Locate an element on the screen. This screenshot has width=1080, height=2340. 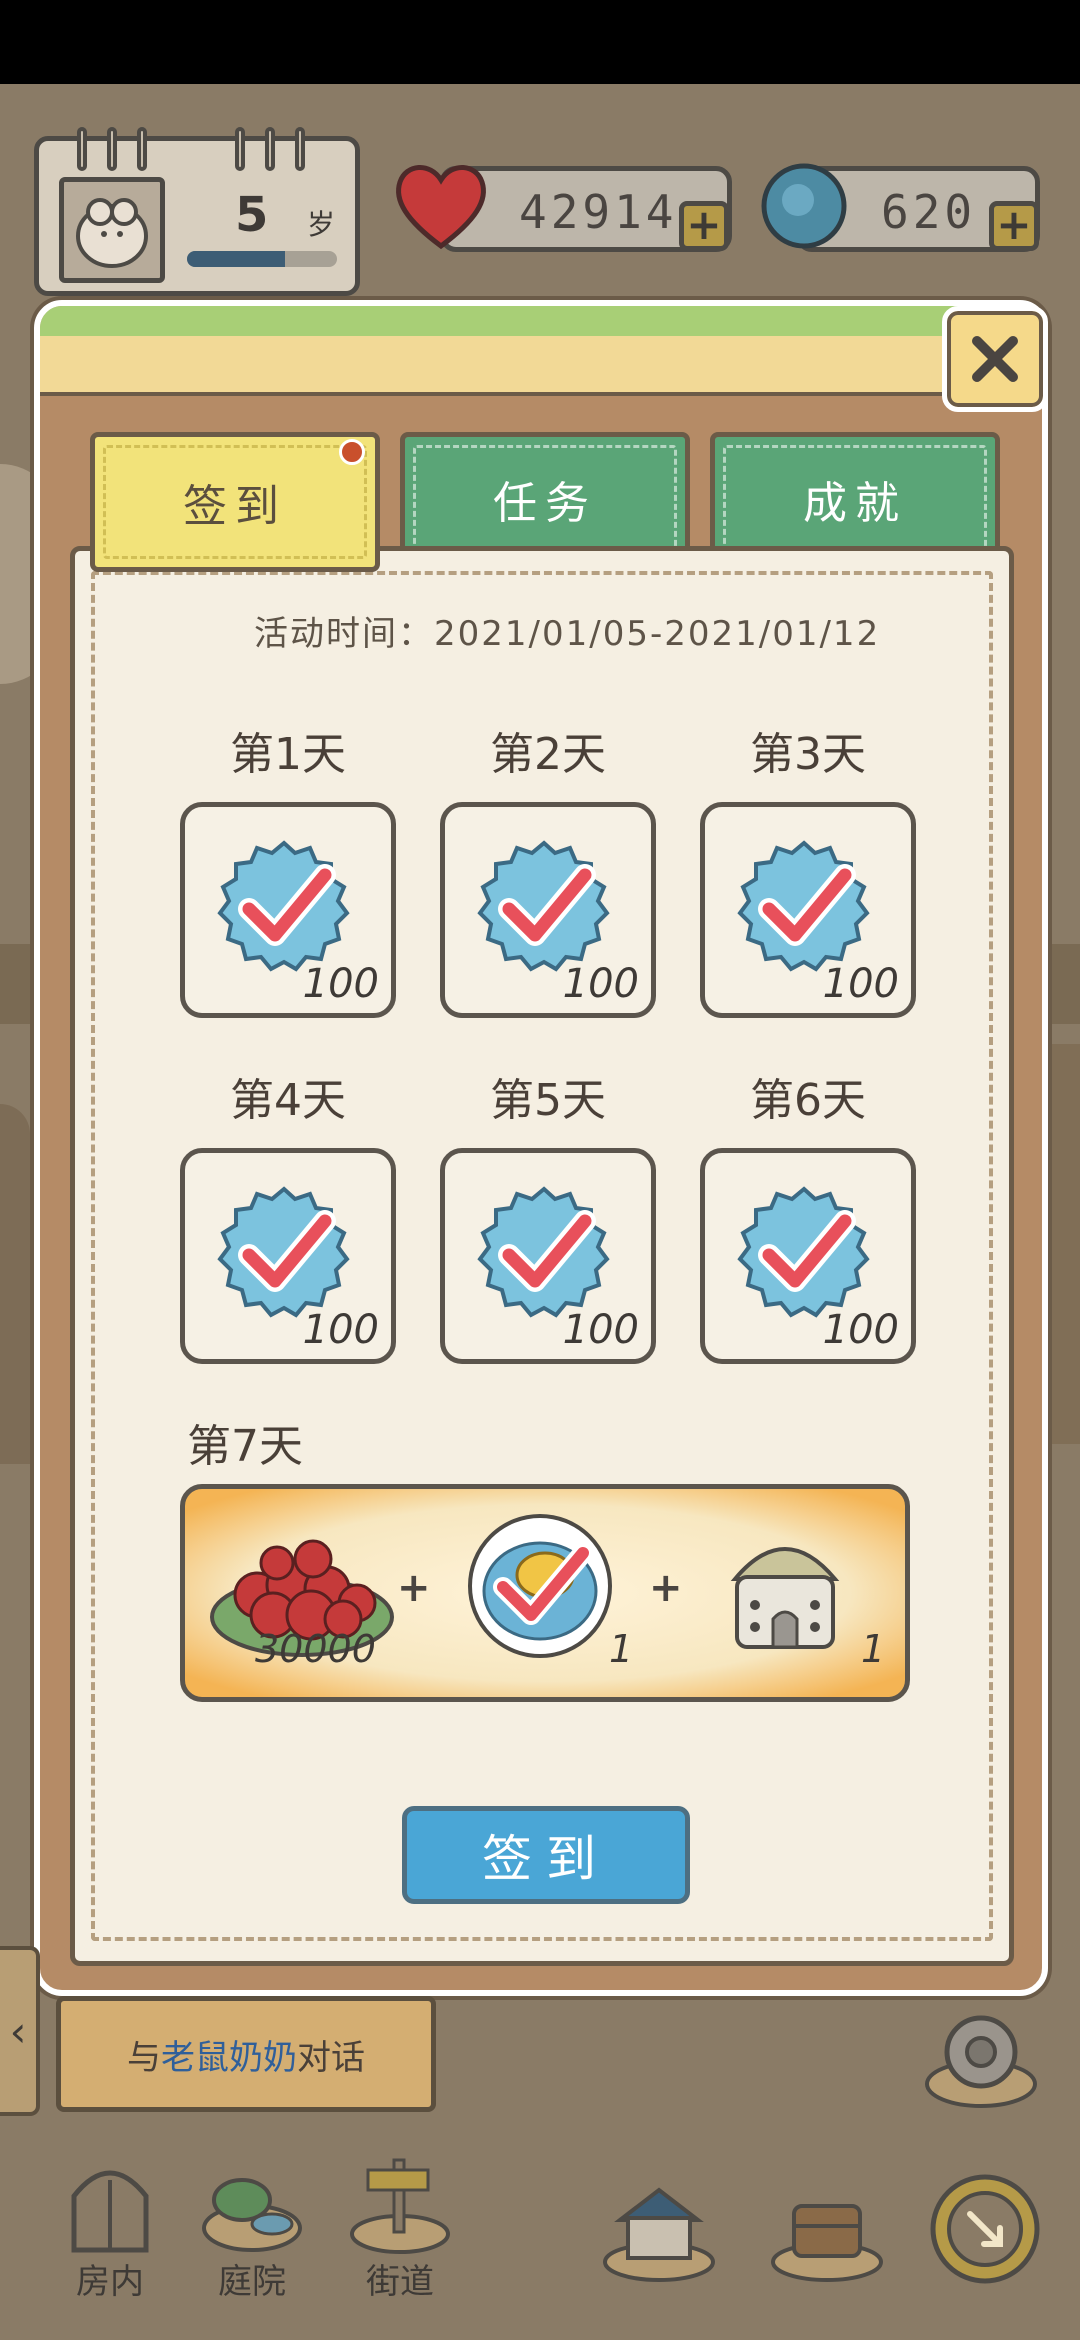
age-card: 5 岁 is located at coordinates (197, 211).